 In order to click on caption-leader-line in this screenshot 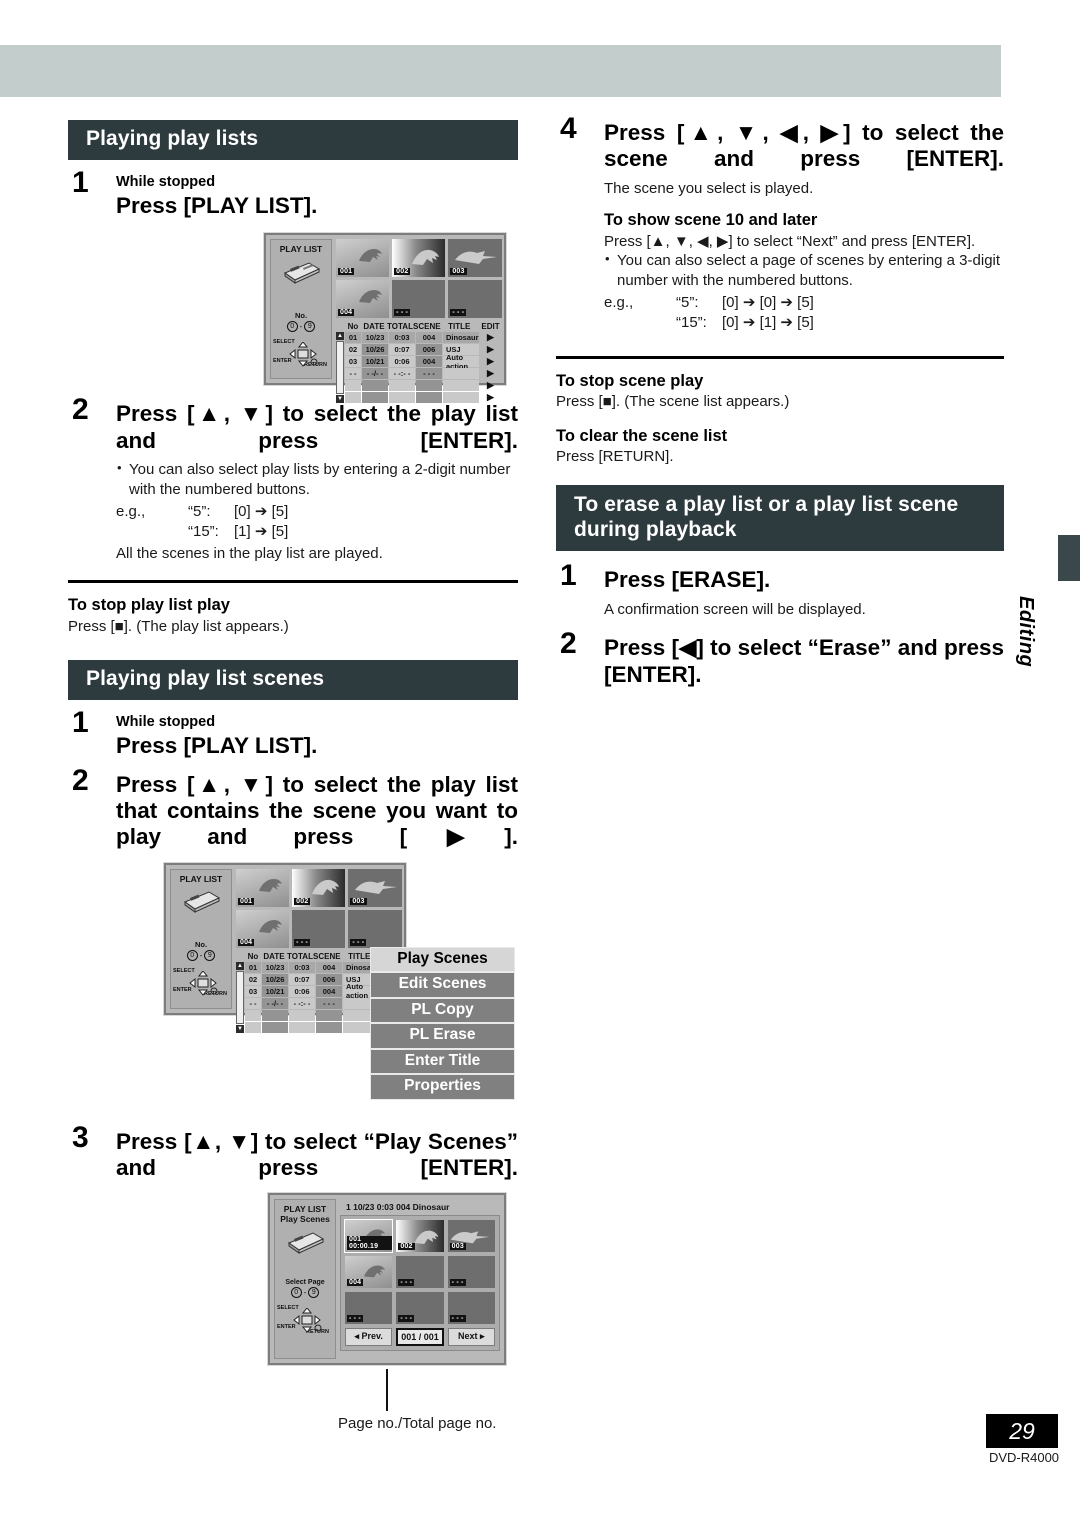, I will do `click(387, 1390)`.